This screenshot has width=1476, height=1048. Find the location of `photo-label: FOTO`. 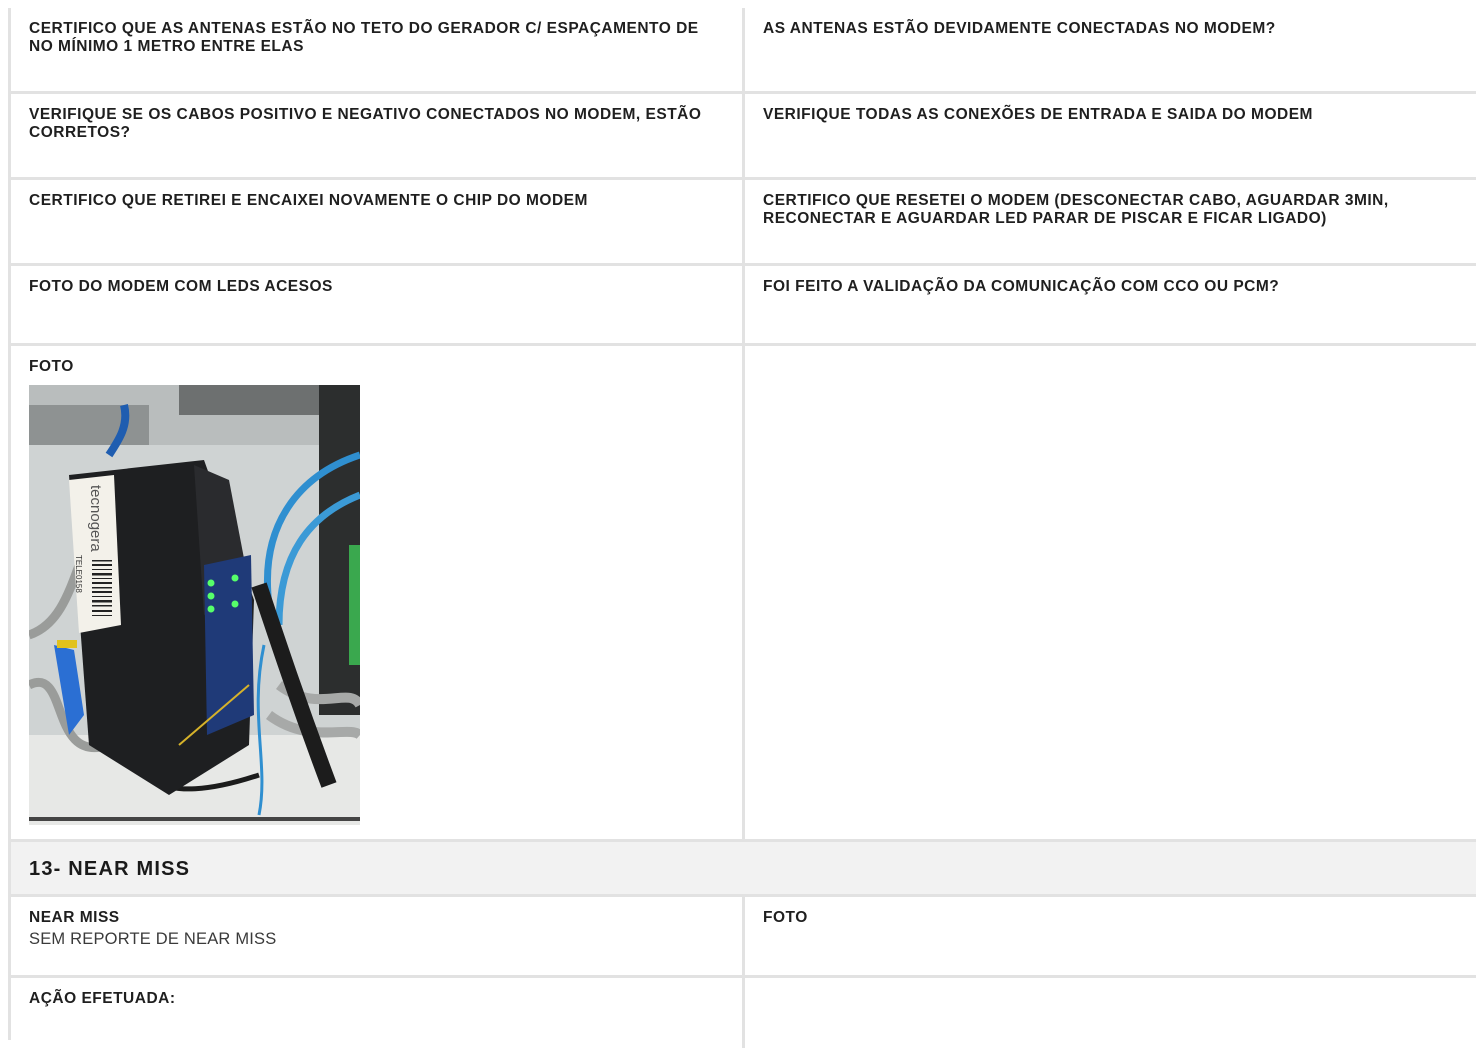

photo-label: FOTO is located at coordinates (51, 366).